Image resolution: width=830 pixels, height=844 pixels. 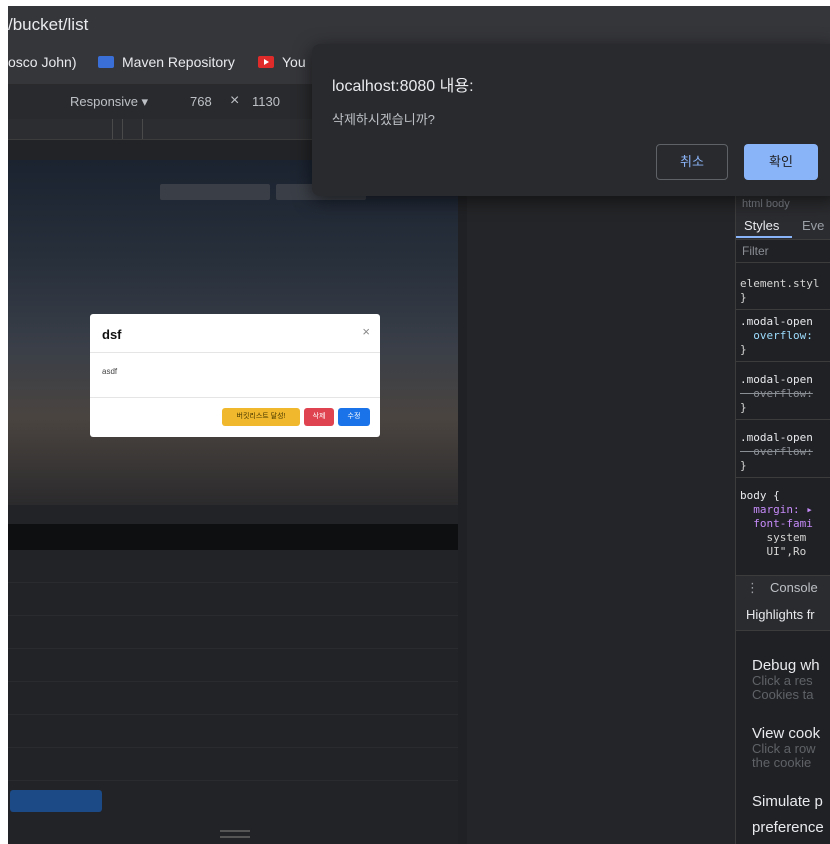 What do you see at coordinates (215, 192) in the screenshot?
I see `hero-nav-item` at bounding box center [215, 192].